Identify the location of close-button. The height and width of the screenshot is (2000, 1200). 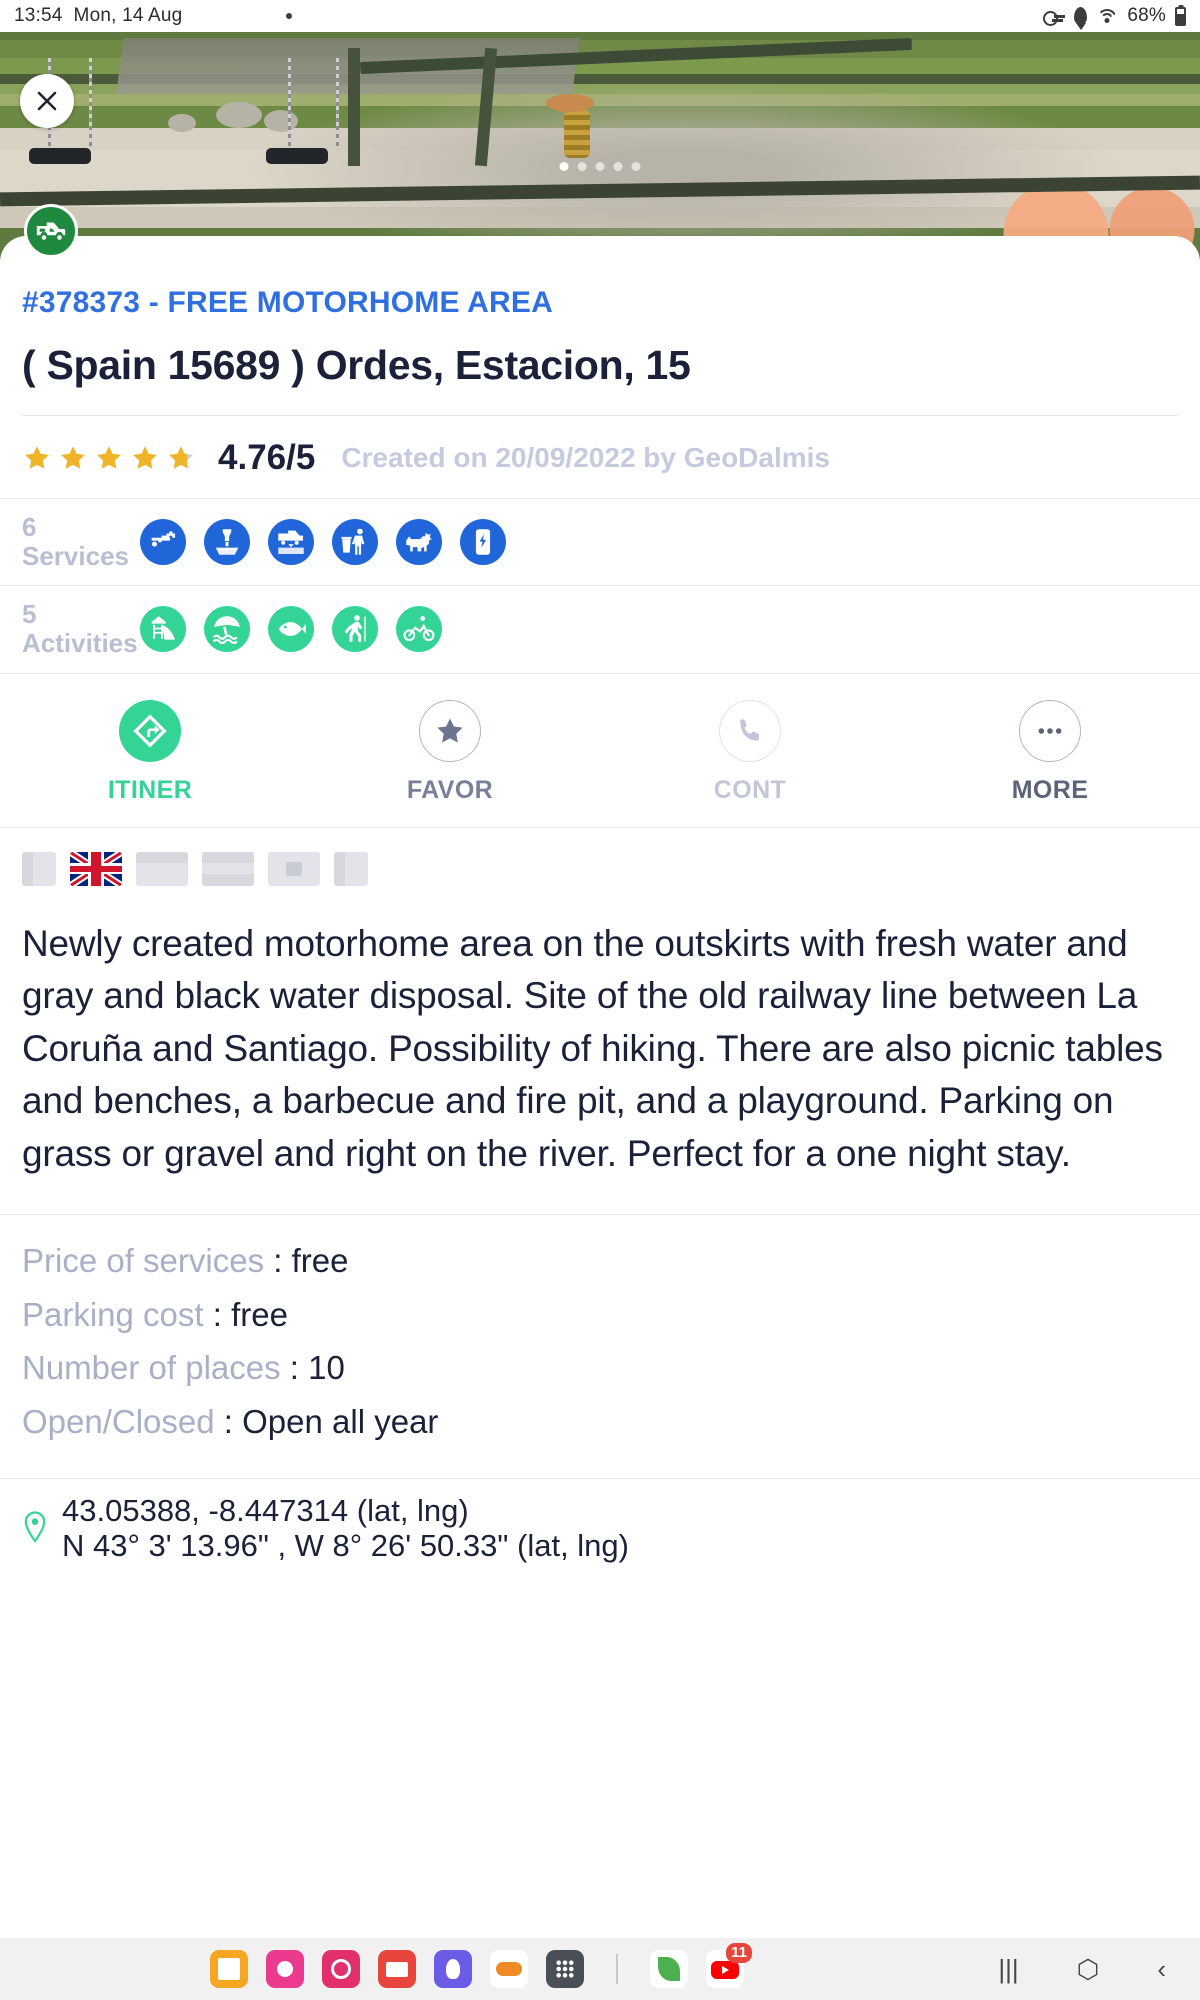
(47, 101).